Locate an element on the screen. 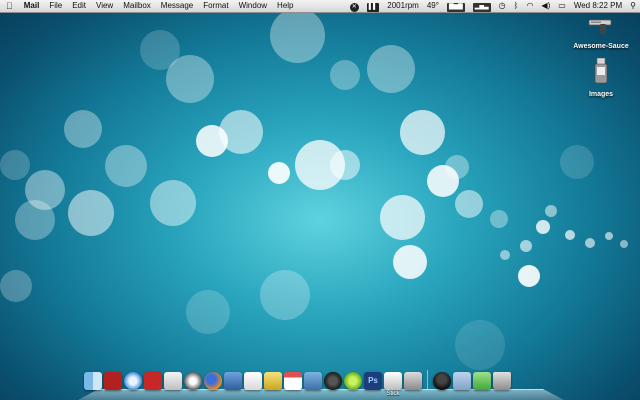 This screenshot has width=640, height=400. gun-icon is located at coordinates (601, 29).